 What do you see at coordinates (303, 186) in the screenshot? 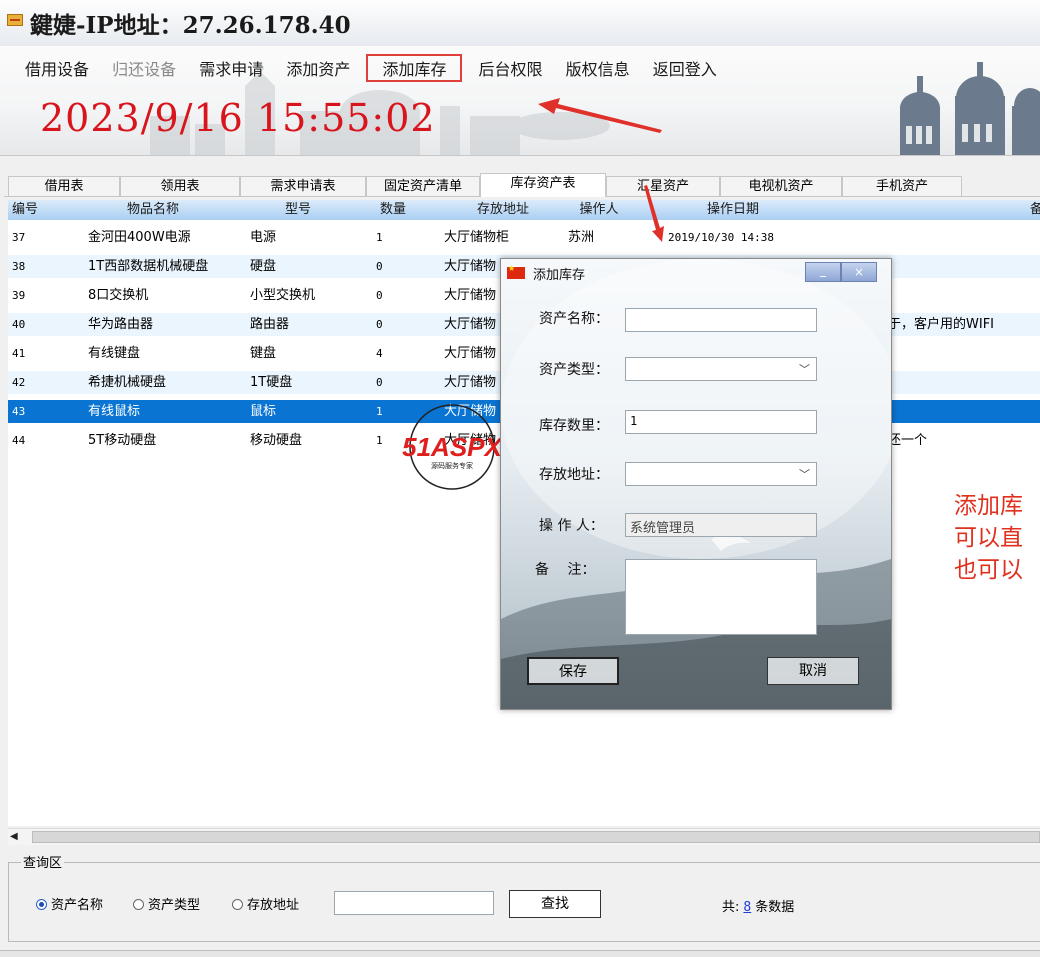
I see `tab-request-table: 需求申请表` at bounding box center [303, 186].